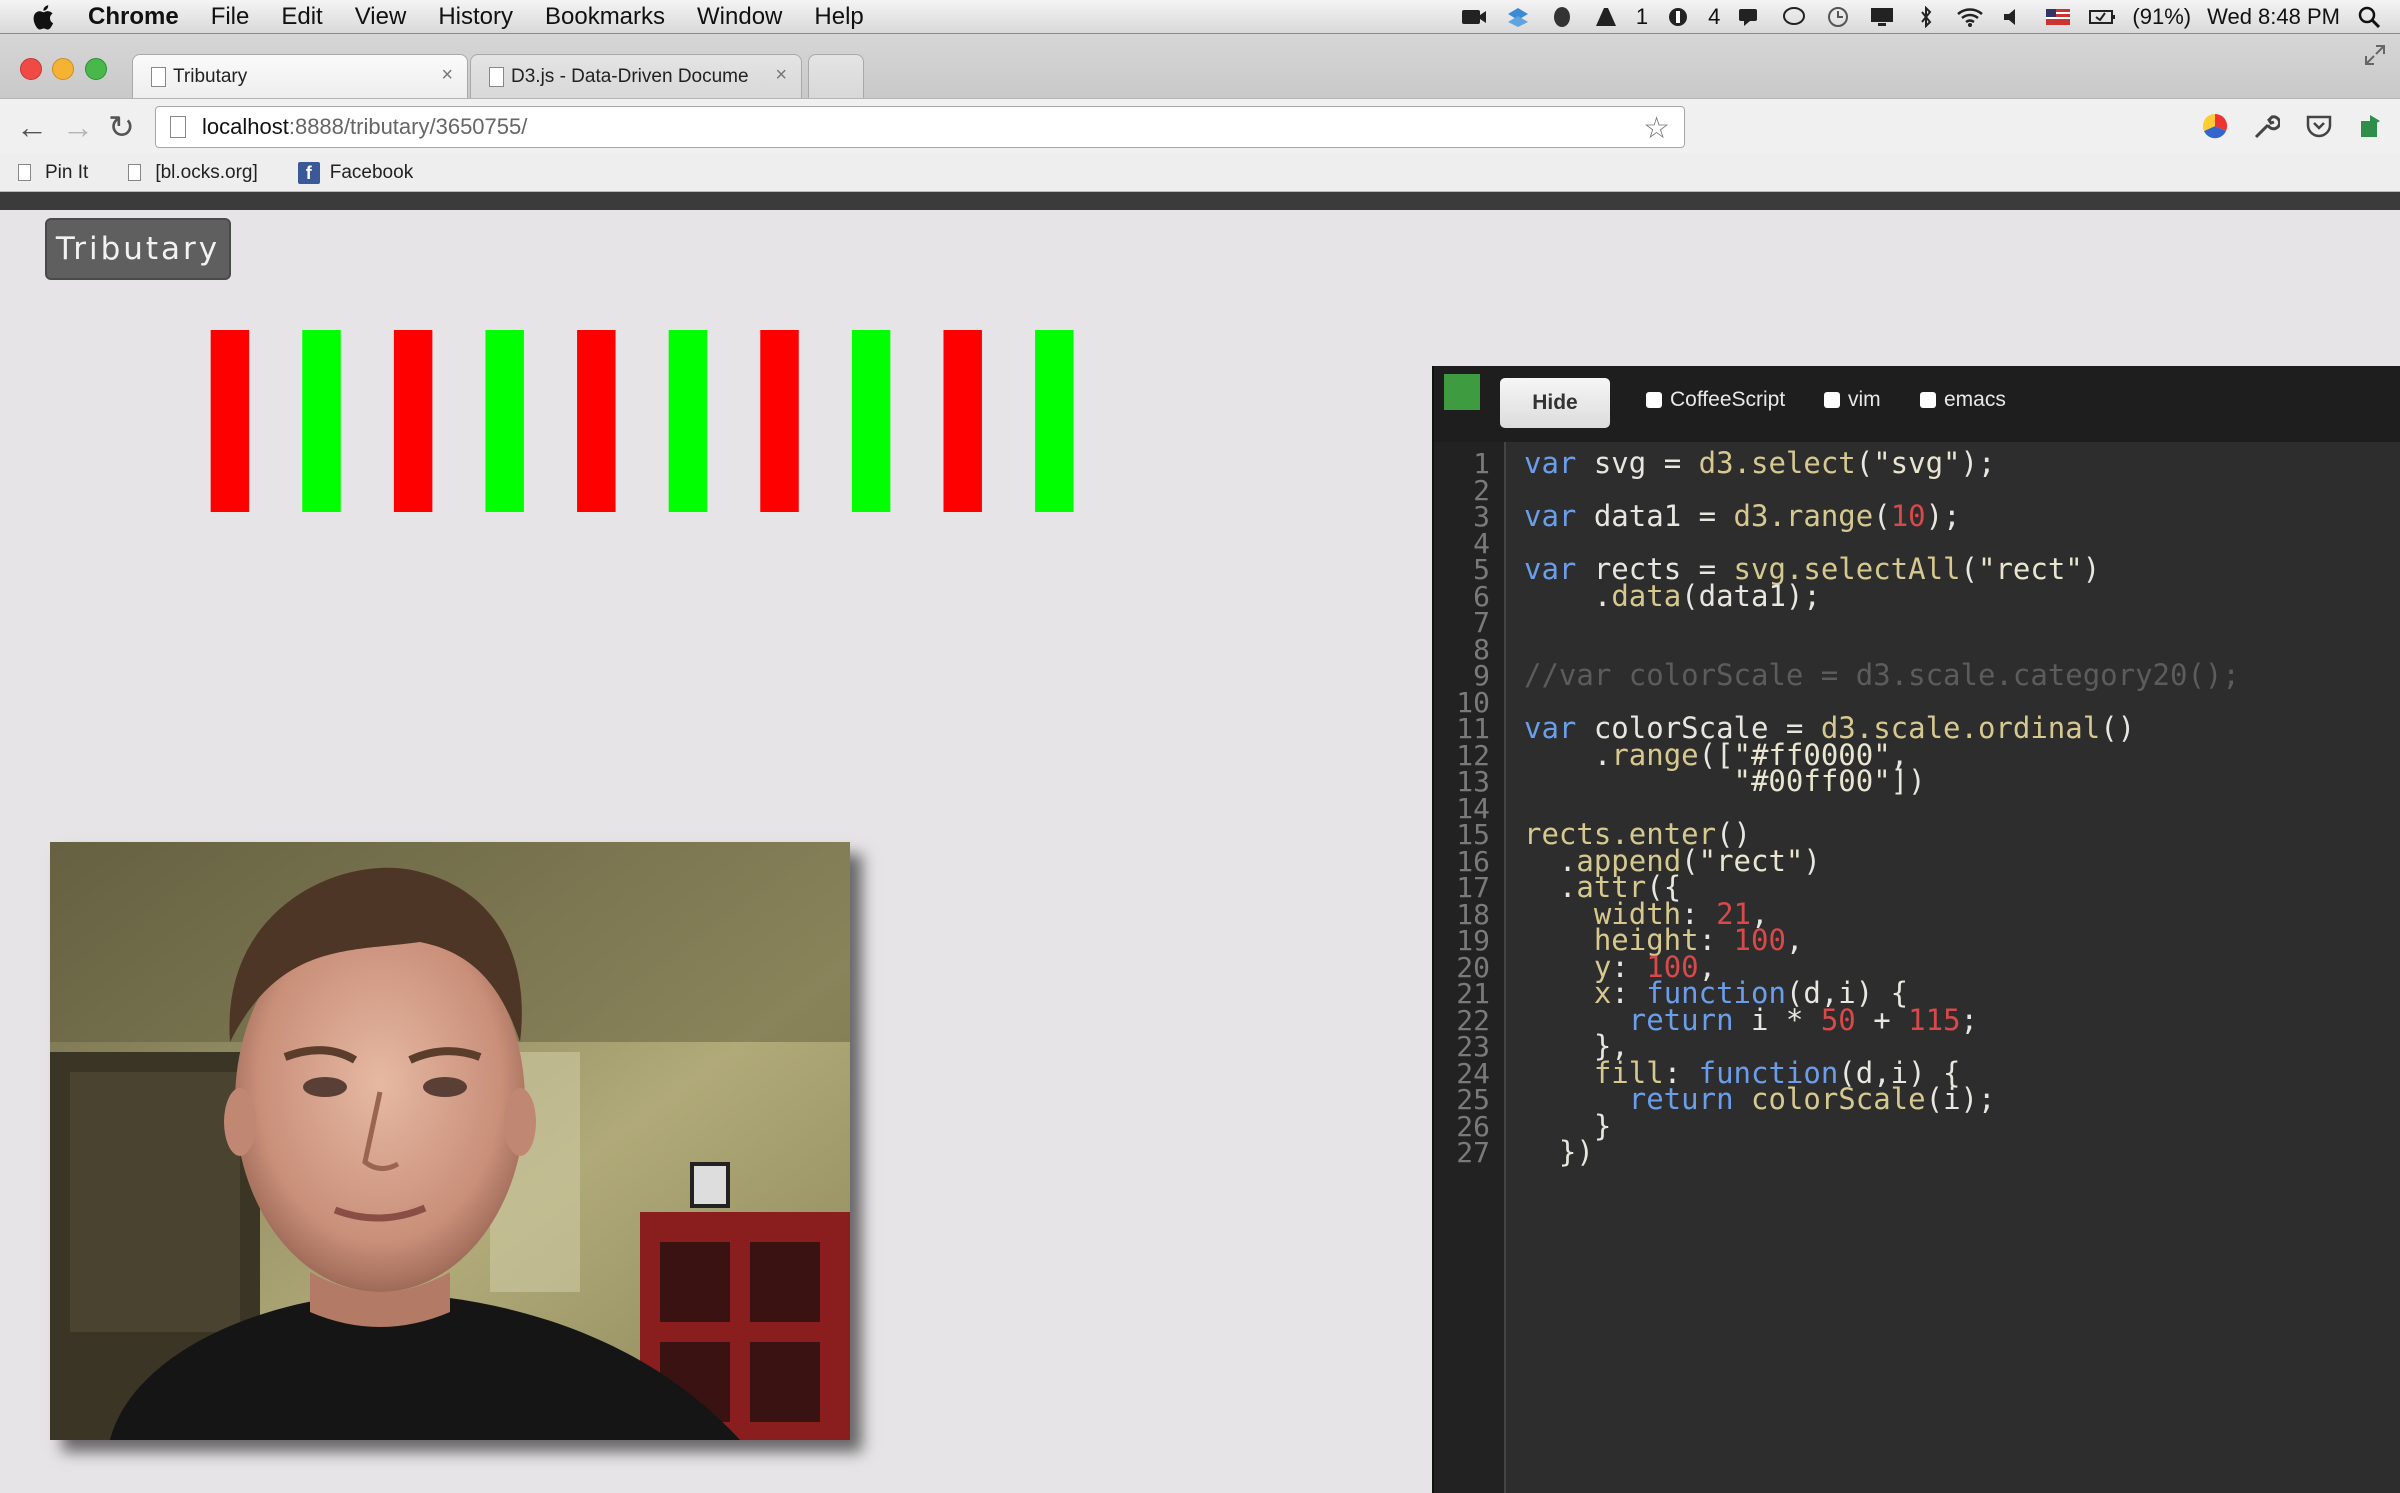 Image resolution: width=2400 pixels, height=1493 pixels. What do you see at coordinates (1555, 403) in the screenshot?
I see `hide-button: Hide` at bounding box center [1555, 403].